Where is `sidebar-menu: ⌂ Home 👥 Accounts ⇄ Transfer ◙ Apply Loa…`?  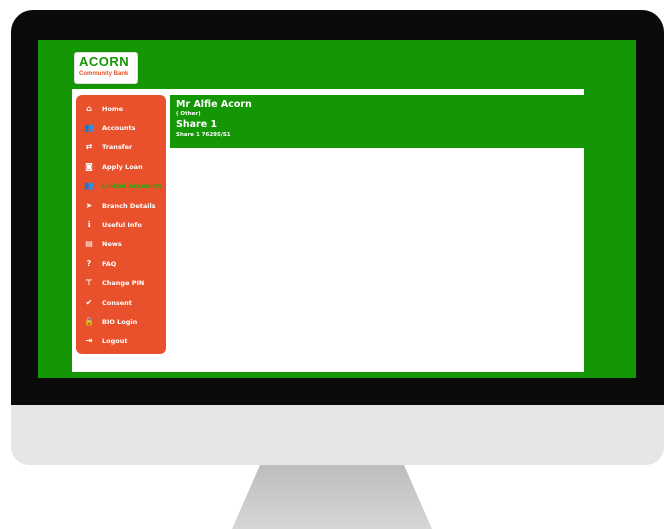 sidebar-menu: ⌂ Home 👥 Accounts ⇄ Transfer ◙ Apply Loa… is located at coordinates (121, 224).